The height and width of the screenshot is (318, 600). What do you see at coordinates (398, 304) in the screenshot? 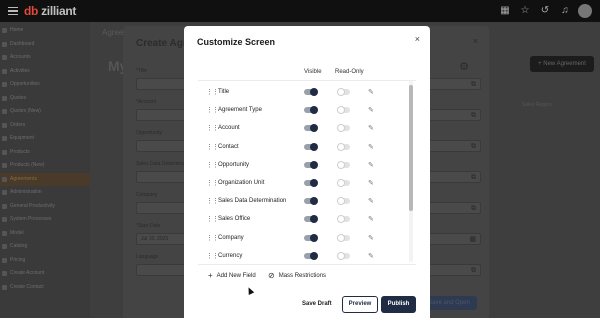
I see `publish-button: Publish` at bounding box center [398, 304].